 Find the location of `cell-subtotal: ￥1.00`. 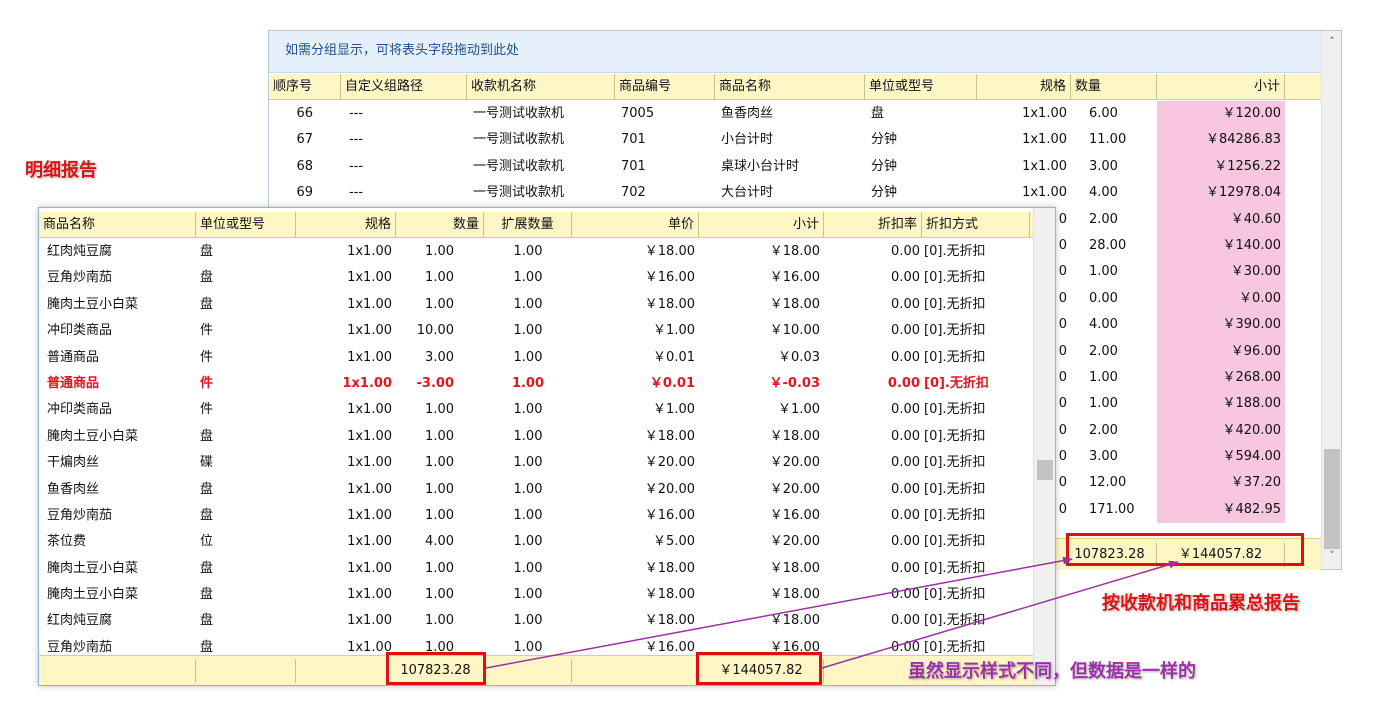

cell-subtotal: ￥1.00 is located at coordinates (799, 410).